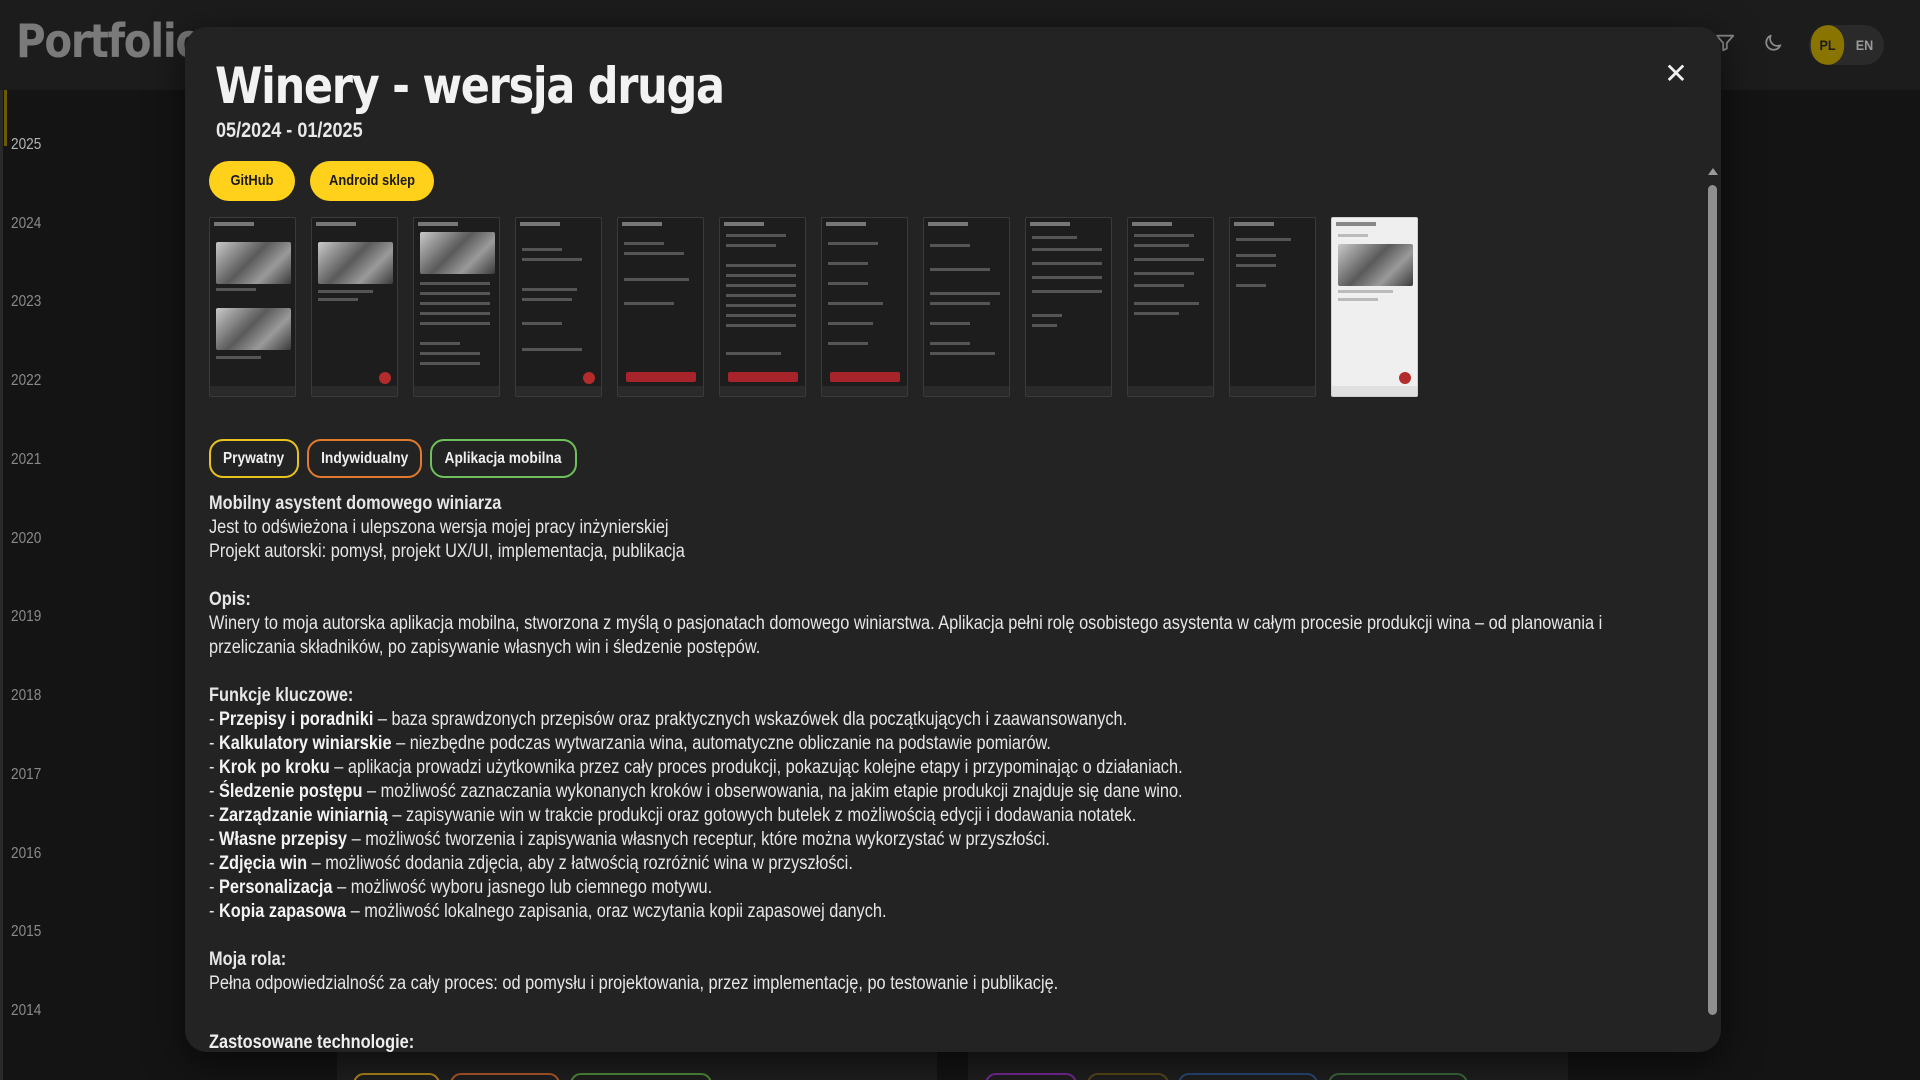 The width and height of the screenshot is (1920, 1080). I want to click on tag-badge: Indywidualny, so click(364, 458).